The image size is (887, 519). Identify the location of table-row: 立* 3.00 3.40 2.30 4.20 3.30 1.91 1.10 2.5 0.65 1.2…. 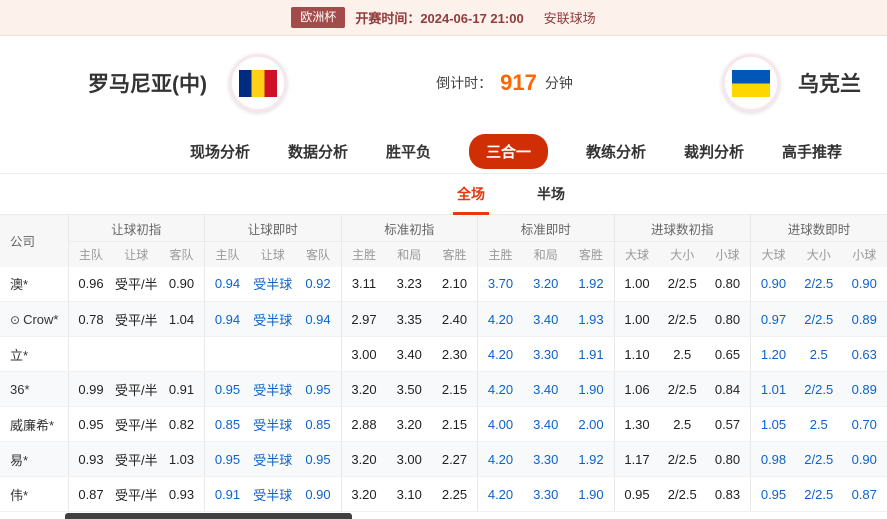
(443, 354).